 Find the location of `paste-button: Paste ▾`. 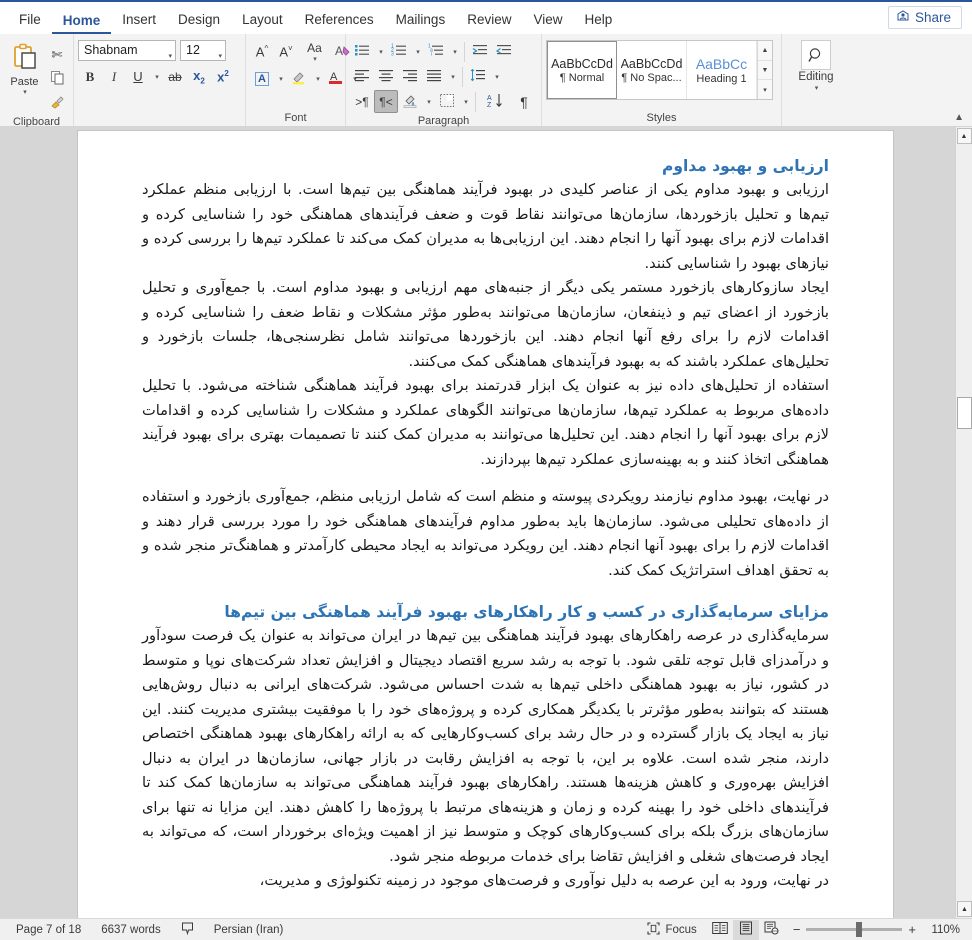

paste-button: Paste ▾ is located at coordinates (24, 71).